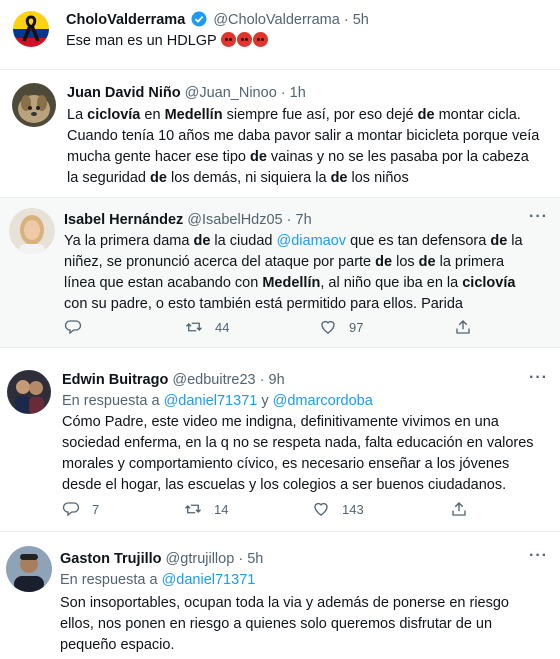 The width and height of the screenshot is (560, 659). I want to click on dog-photo-icon, so click(34, 105).